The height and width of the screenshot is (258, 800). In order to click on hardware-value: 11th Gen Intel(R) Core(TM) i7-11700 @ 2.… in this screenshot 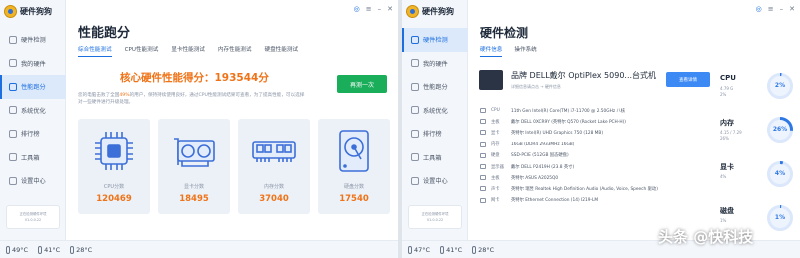, I will do `click(568, 111)`.